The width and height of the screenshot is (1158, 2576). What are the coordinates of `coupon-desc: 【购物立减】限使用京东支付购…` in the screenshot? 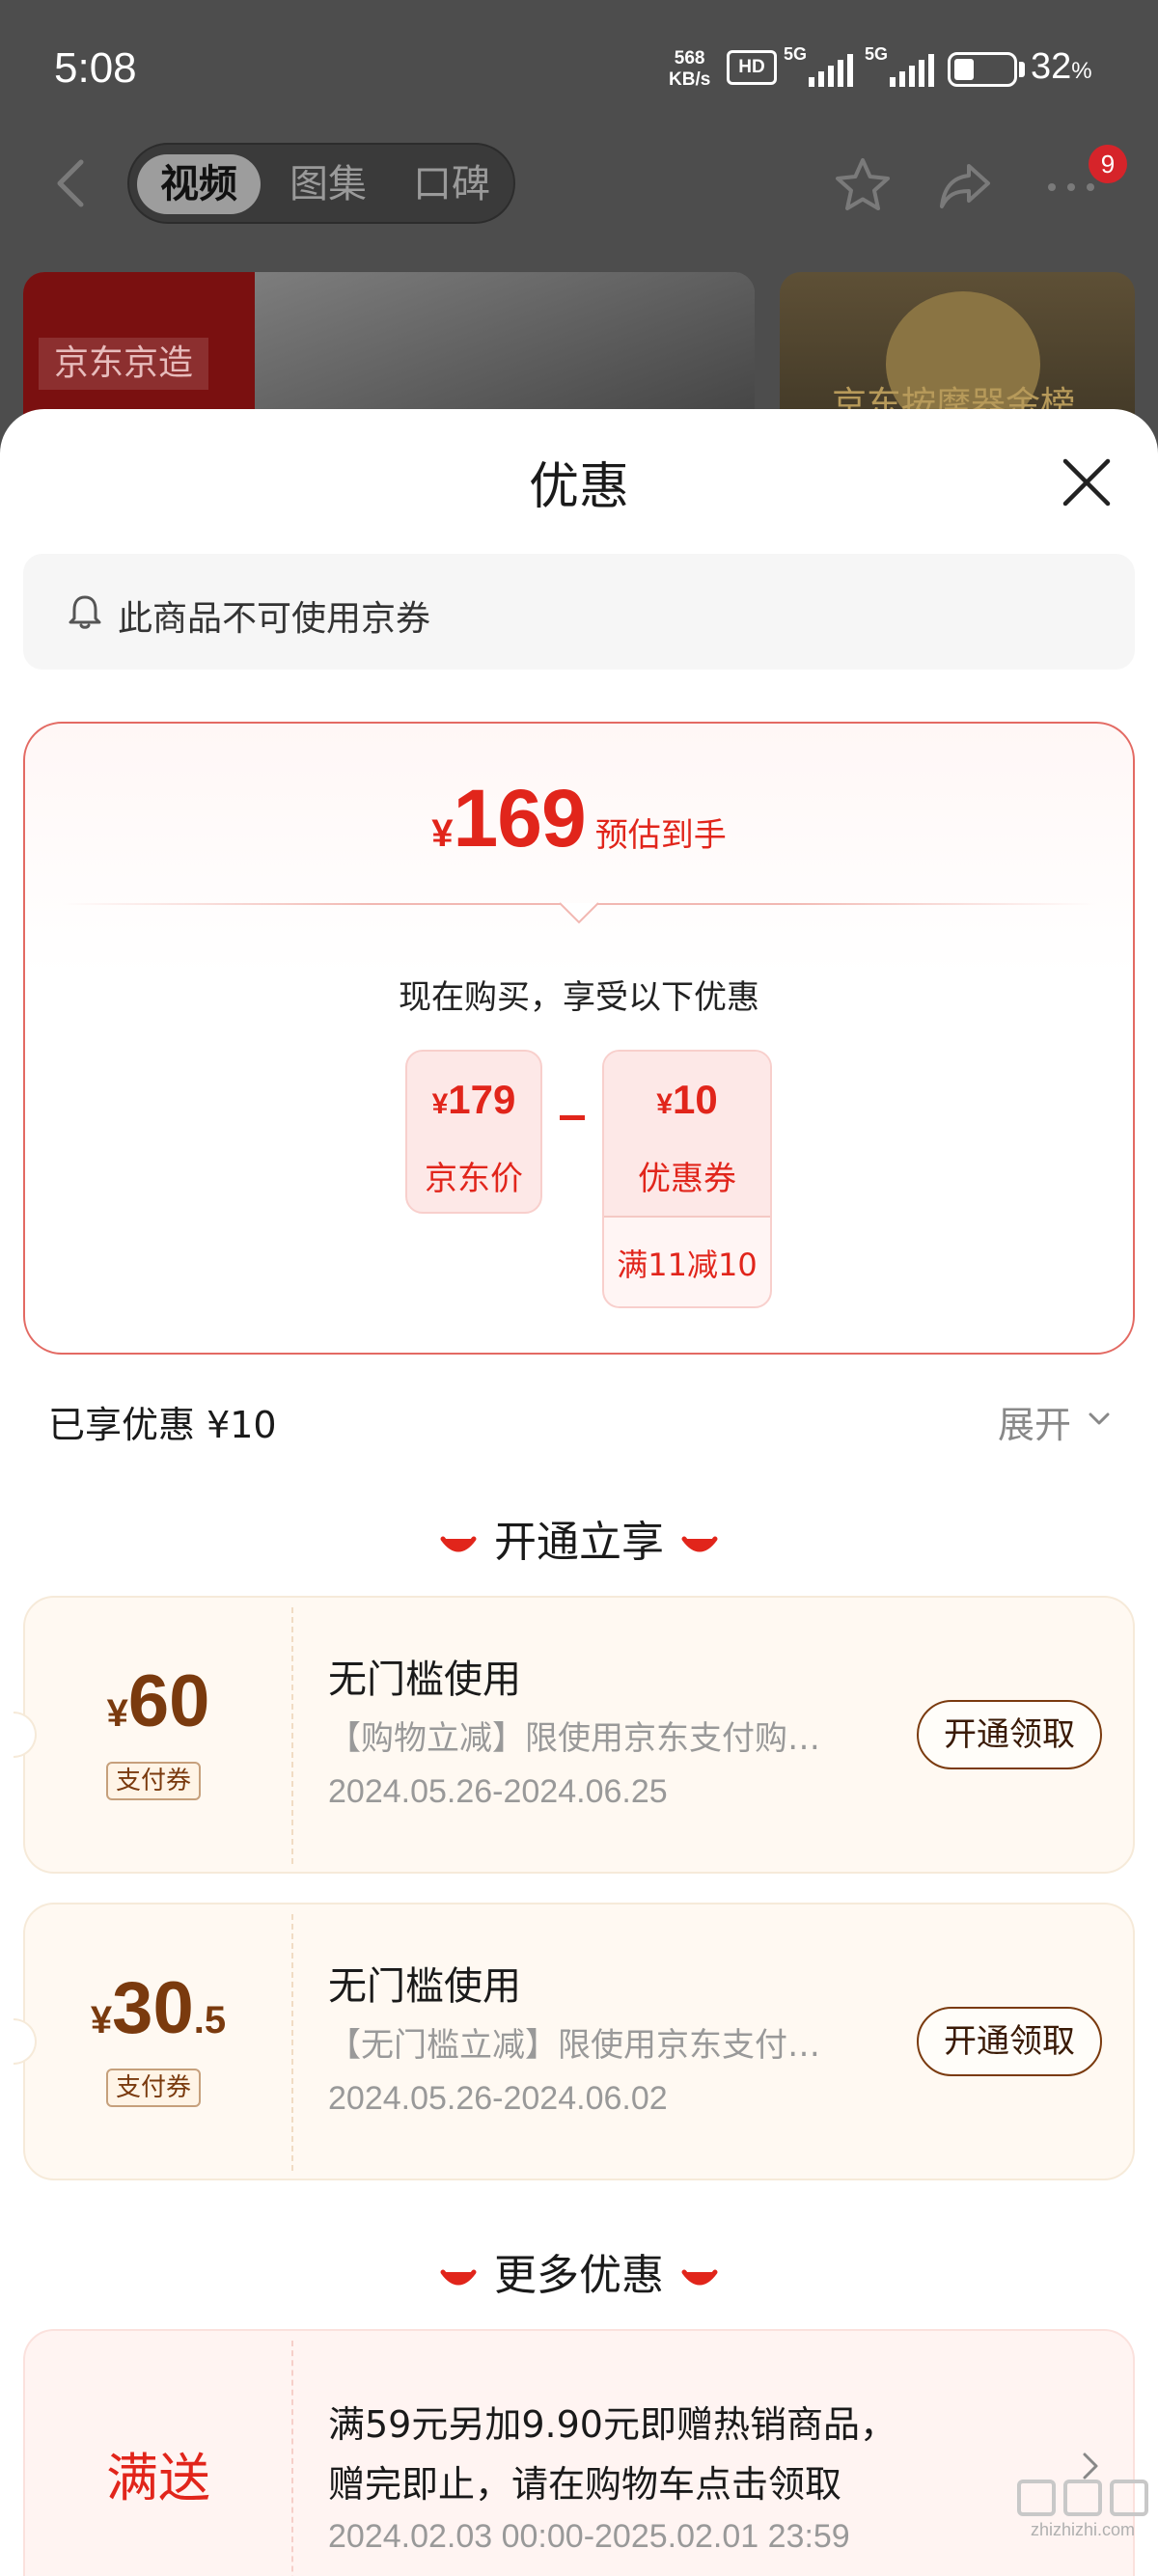 It's located at (574, 1738).